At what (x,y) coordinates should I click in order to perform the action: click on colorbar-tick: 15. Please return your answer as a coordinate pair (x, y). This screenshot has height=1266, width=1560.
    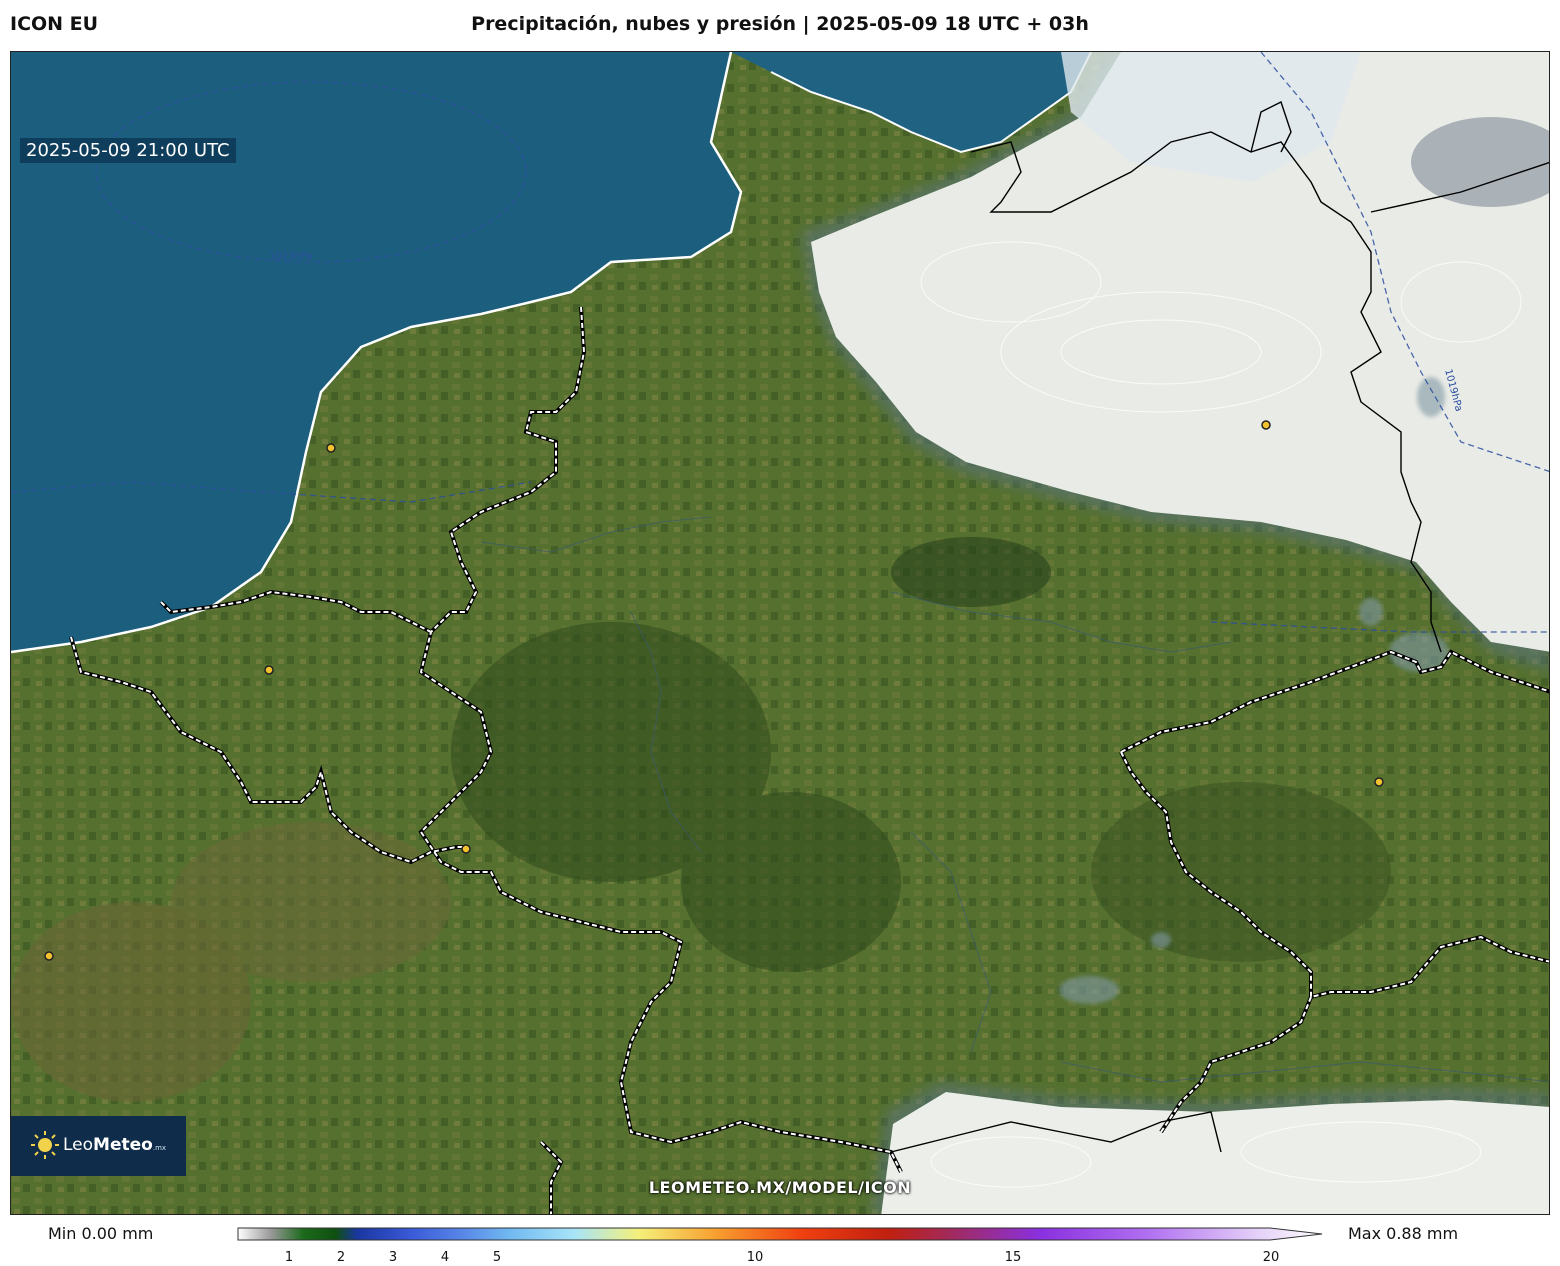
    Looking at the image, I should click on (1013, 1257).